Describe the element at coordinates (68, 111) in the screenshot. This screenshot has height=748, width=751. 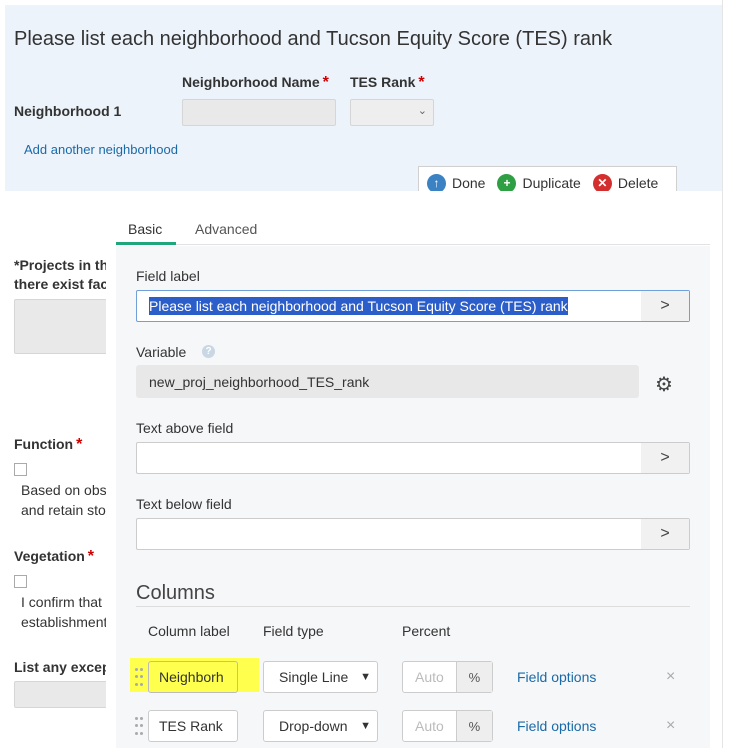
I see `row-label-neighborhood-1: Neighborhood 1` at that location.